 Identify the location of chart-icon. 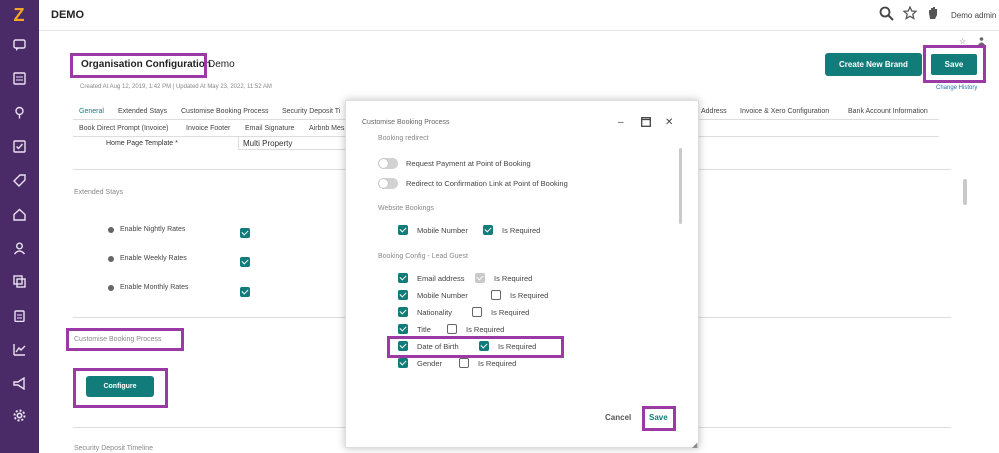
(19, 349).